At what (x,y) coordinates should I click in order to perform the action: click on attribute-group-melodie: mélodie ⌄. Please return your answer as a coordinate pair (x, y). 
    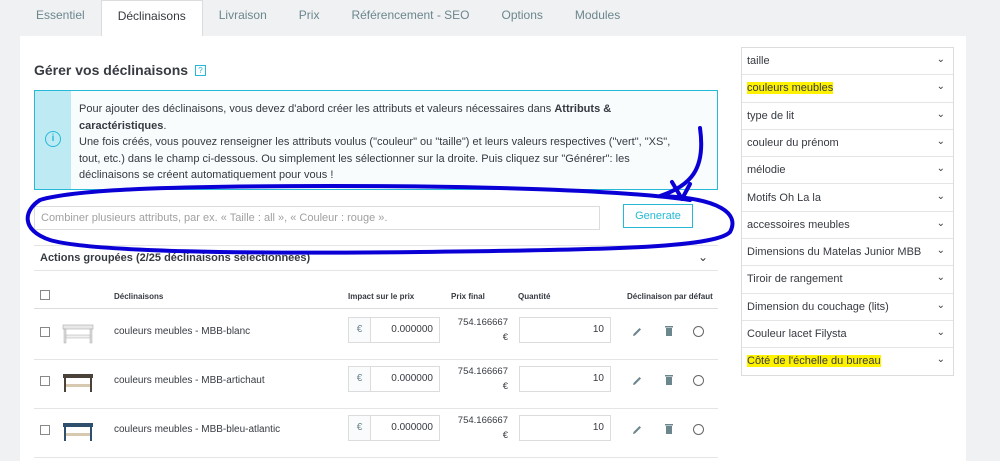
    Looking at the image, I should click on (847, 171).